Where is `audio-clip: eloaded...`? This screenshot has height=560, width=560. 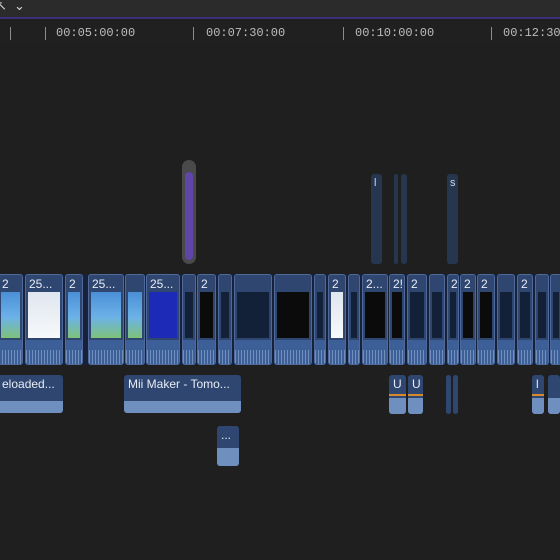
audio-clip: eloaded... is located at coordinates (31, 394).